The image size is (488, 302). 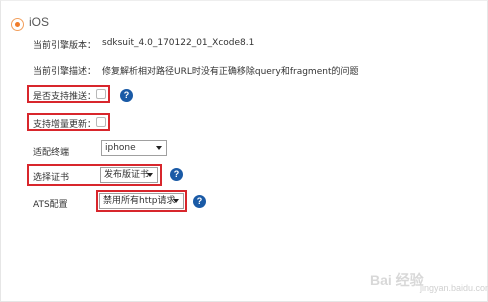 What do you see at coordinates (101, 94) in the screenshot?
I see `push-support-checkbox` at bounding box center [101, 94].